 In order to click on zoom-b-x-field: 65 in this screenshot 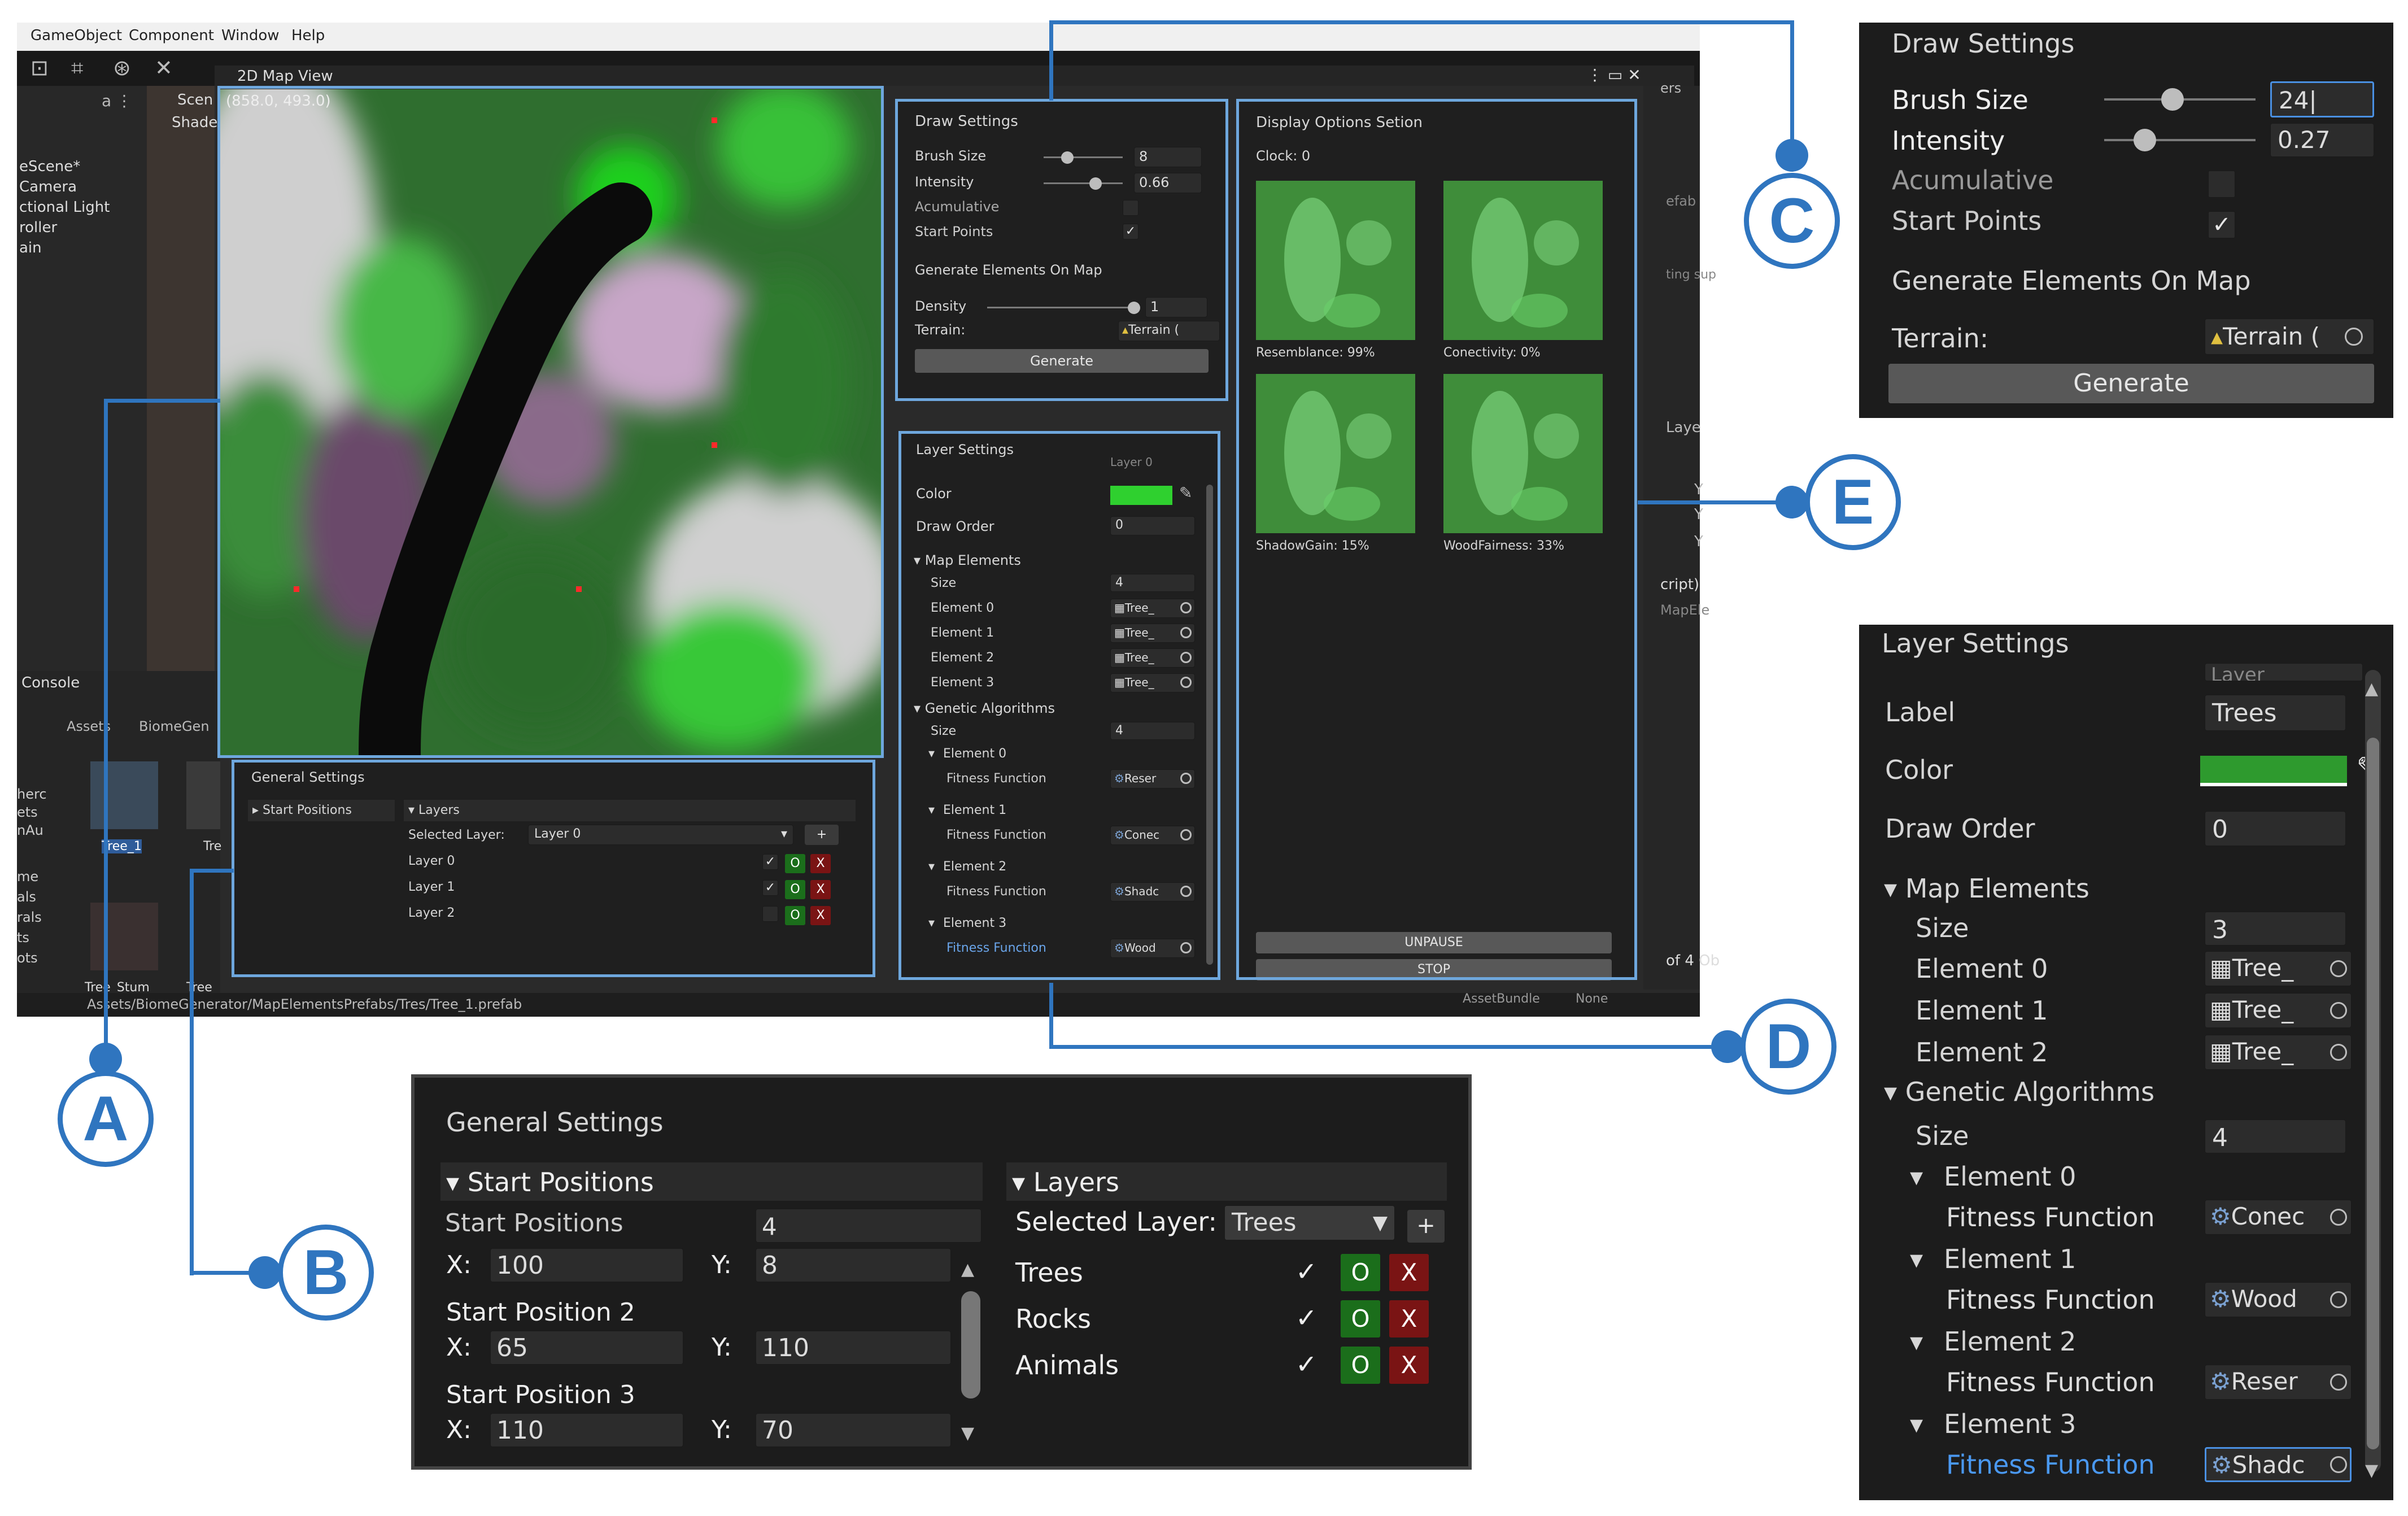, I will do `click(586, 1348)`.